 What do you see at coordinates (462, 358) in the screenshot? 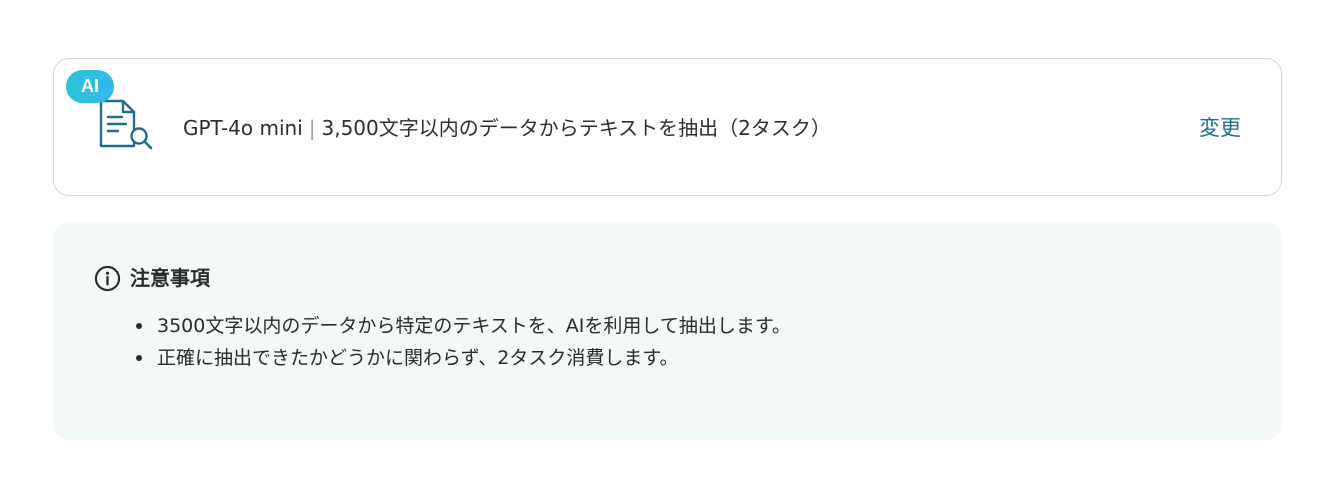
I see `notice-item: 正確に抽出できたかどうかに関わらず、2タスク消費します。` at bounding box center [462, 358].